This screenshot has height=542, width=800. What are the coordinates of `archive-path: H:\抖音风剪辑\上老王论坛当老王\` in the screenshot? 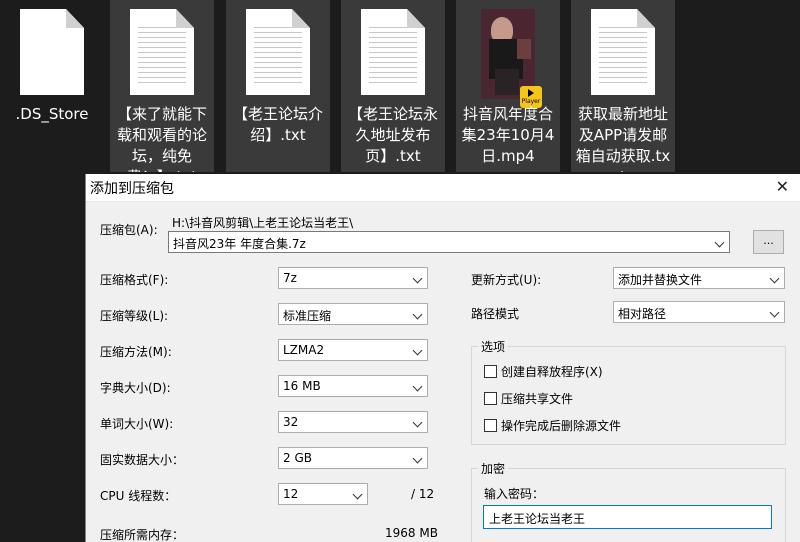 It's located at (263, 223).